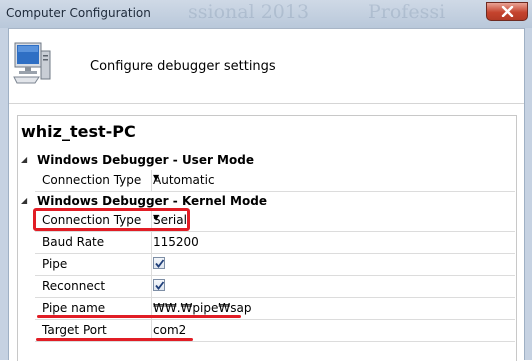 The height and width of the screenshot is (361, 532). What do you see at coordinates (528, 194) in the screenshot?
I see `window-frame-right` at bounding box center [528, 194].